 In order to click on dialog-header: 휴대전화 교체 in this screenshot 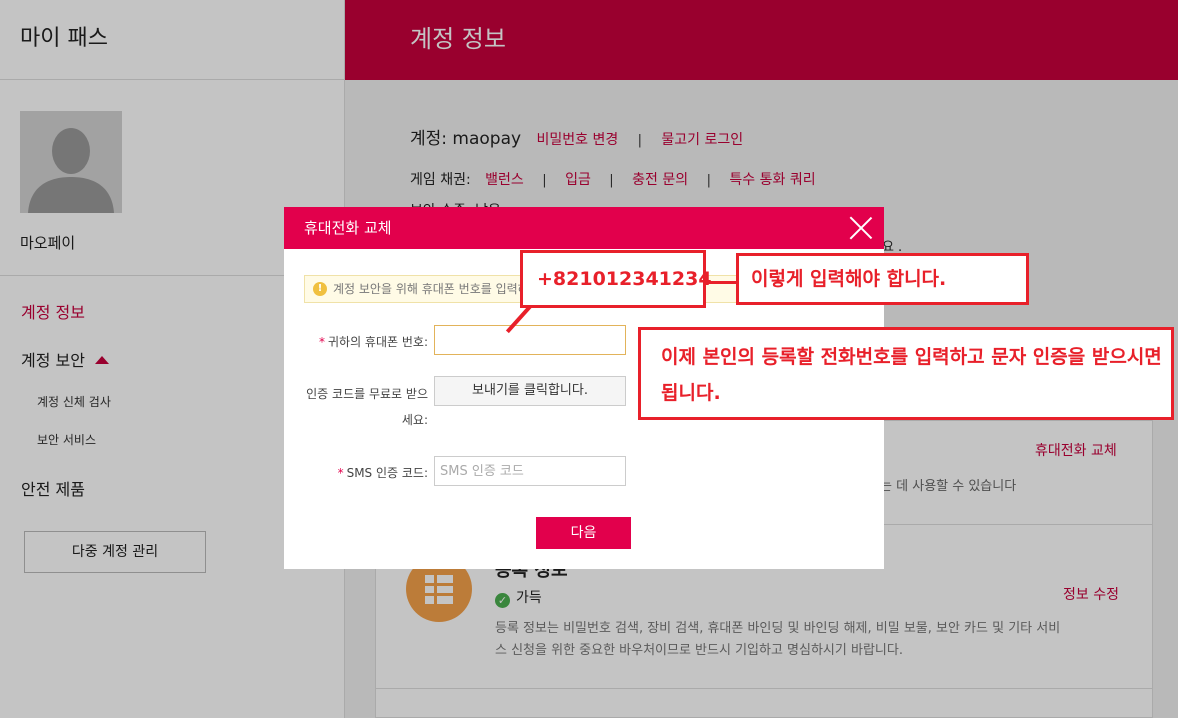, I will do `click(584, 228)`.